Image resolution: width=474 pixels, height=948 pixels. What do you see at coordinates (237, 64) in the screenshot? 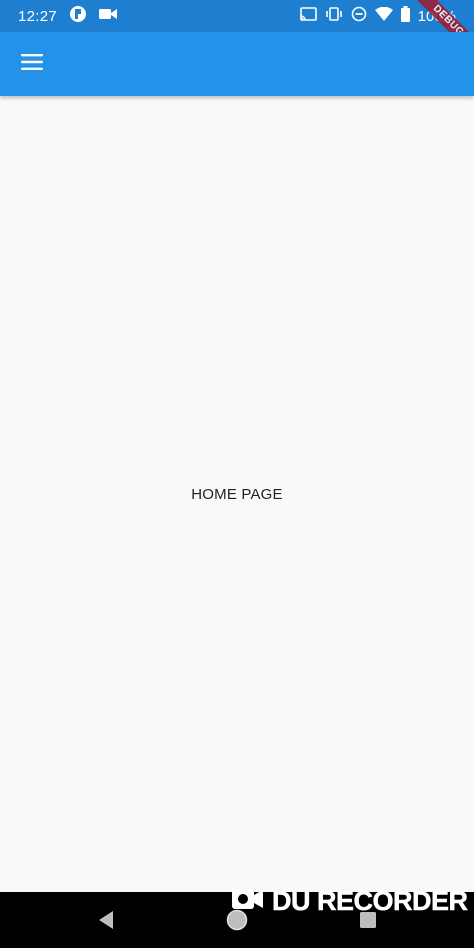
I see `app-bar` at bounding box center [237, 64].